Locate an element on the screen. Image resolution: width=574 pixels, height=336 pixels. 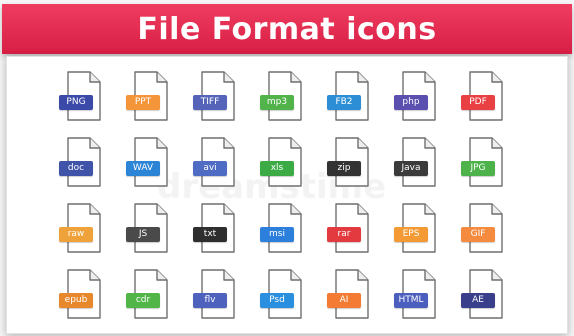
file-icon-mp3: mp3 is located at coordinates (285, 97).